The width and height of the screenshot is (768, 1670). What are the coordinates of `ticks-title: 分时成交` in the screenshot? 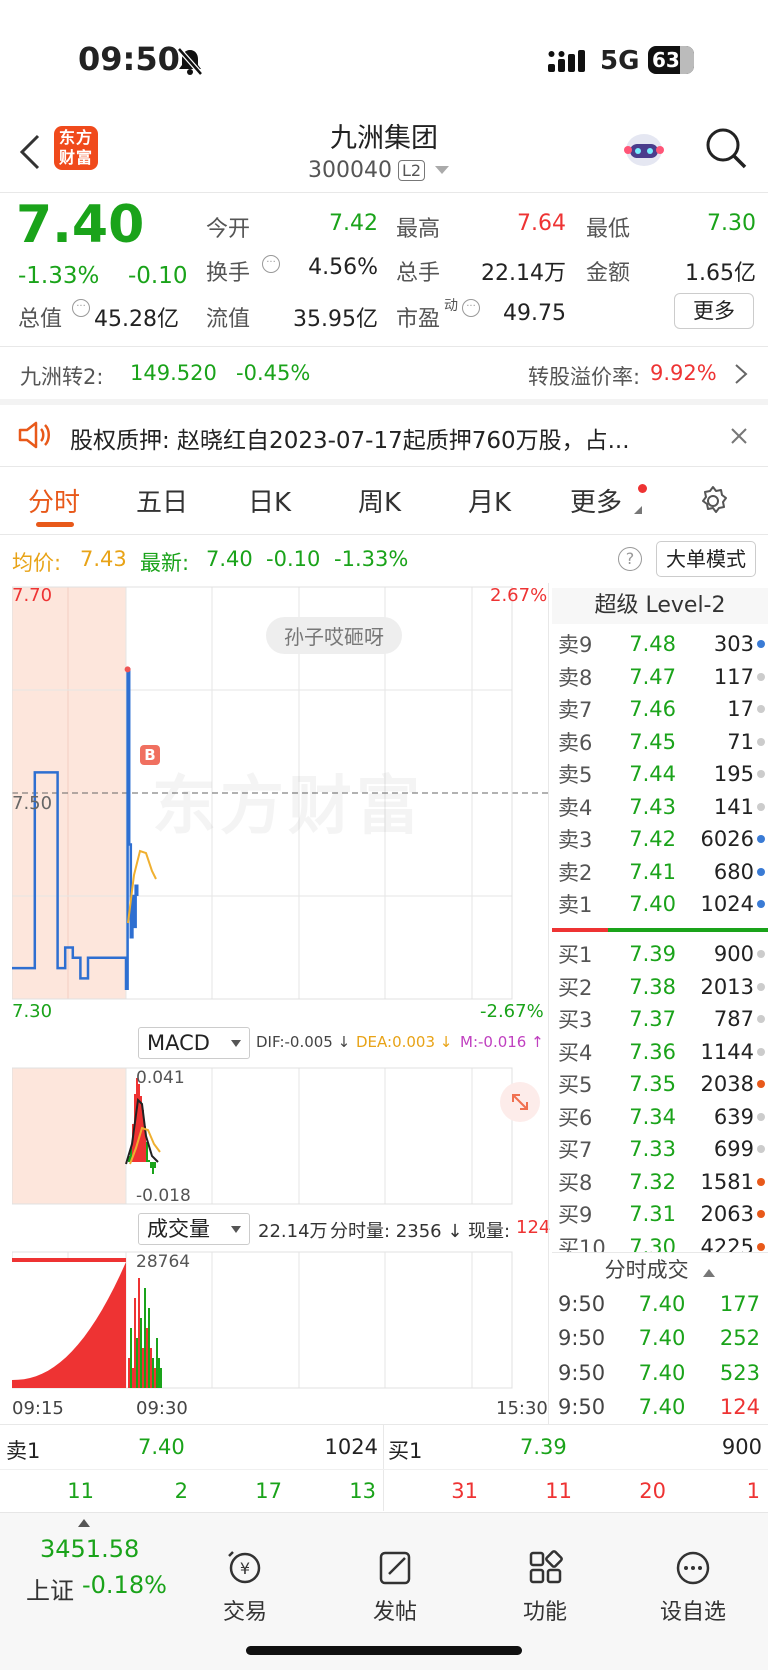 It's located at (660, 1269).